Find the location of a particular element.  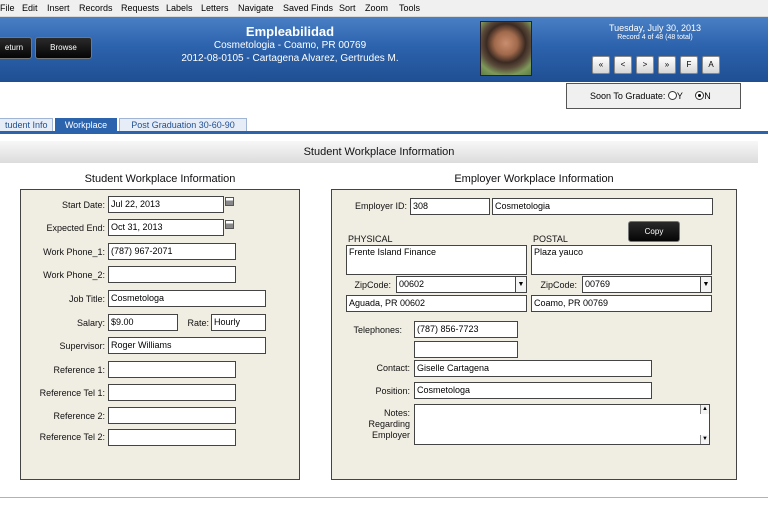

employer-id-field: 308 is located at coordinates (450, 206).